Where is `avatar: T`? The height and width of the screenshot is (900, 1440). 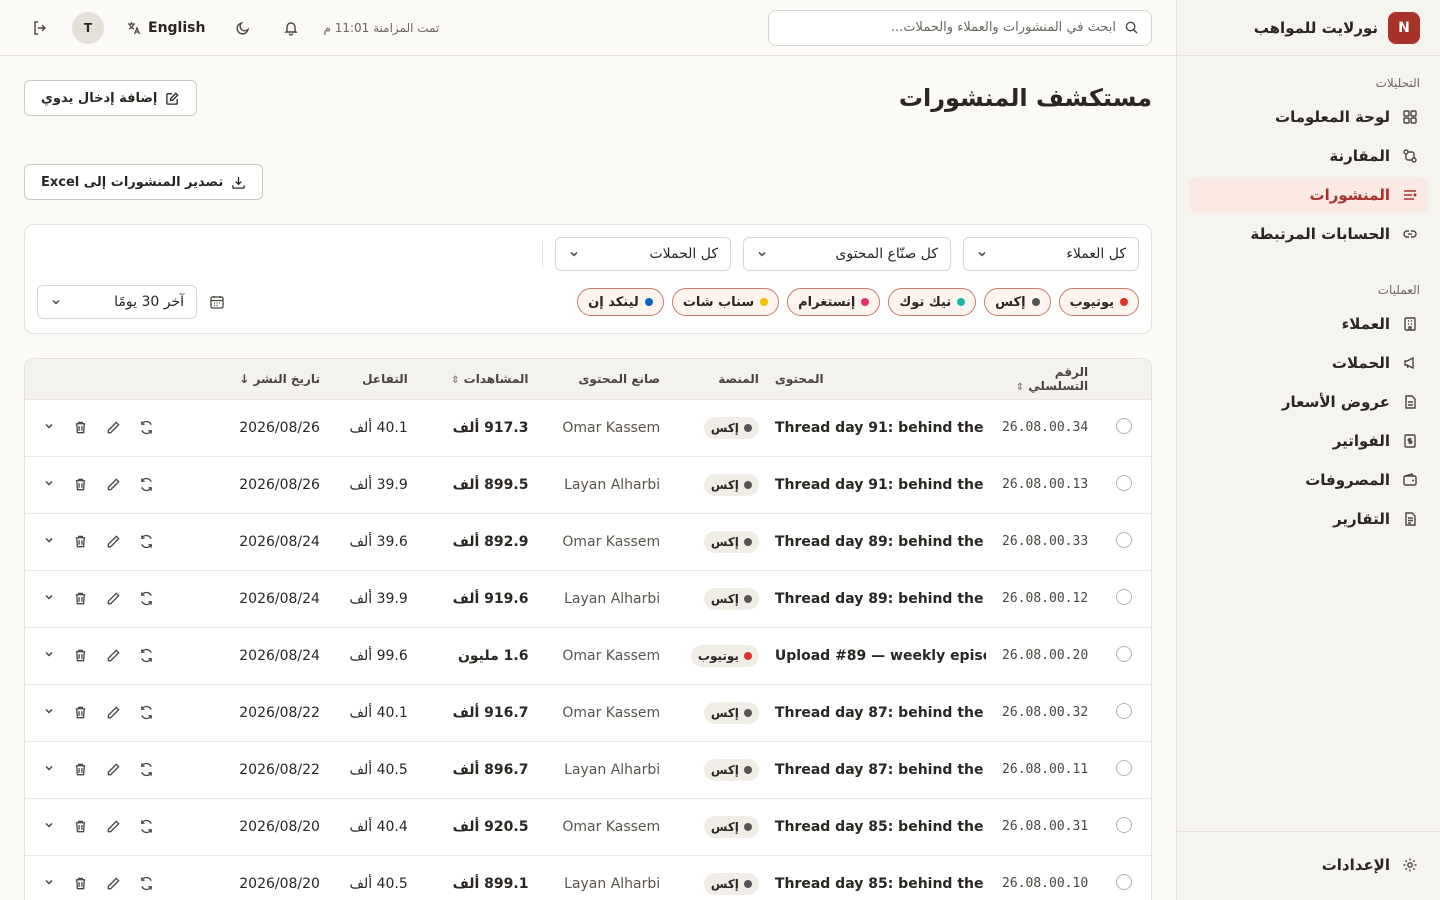
avatar: T is located at coordinates (88, 27).